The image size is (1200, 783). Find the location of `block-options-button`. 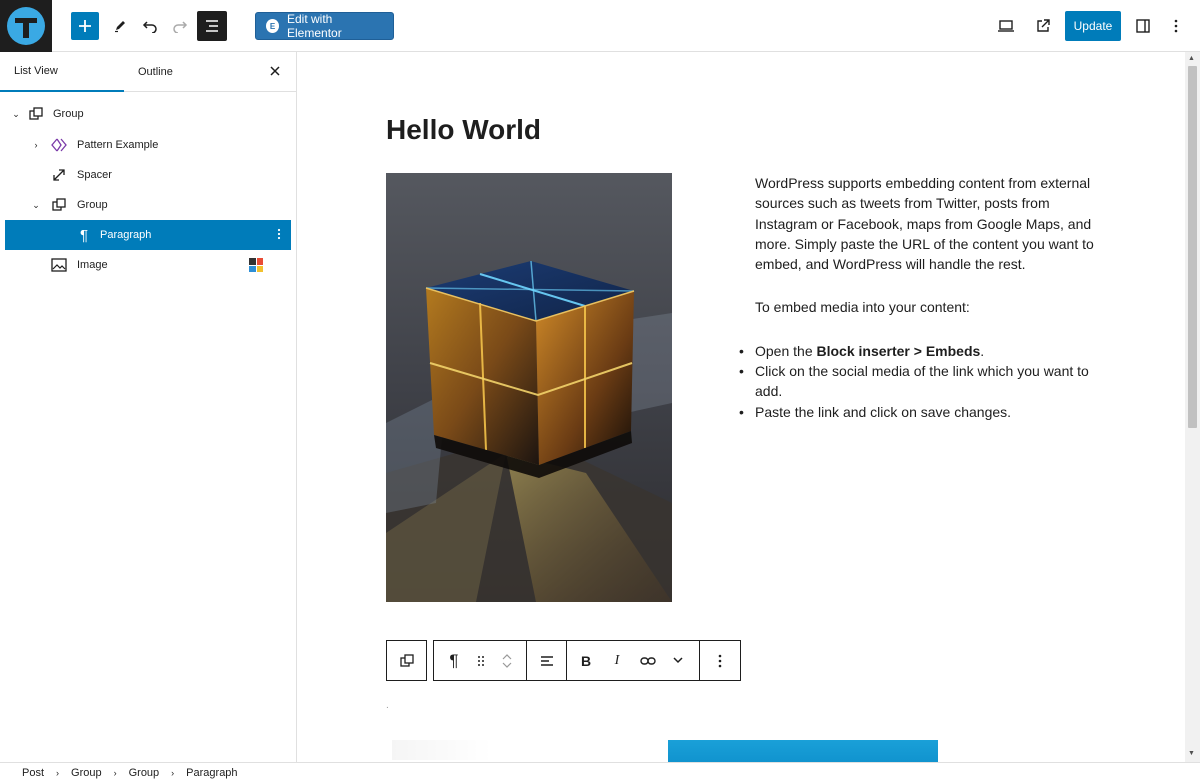

block-options-button is located at coordinates (720, 660).